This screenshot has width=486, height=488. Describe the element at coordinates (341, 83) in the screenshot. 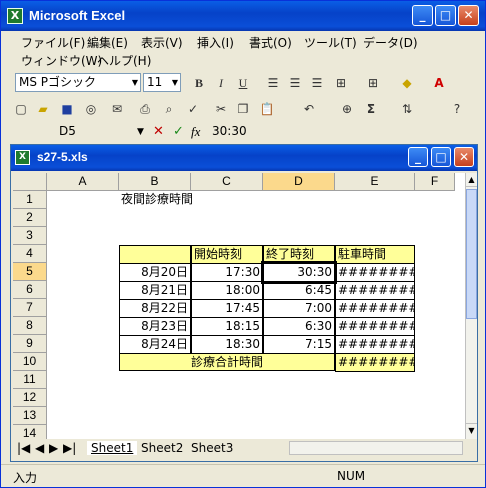

I see `merge-center-icon: ⊞` at that location.